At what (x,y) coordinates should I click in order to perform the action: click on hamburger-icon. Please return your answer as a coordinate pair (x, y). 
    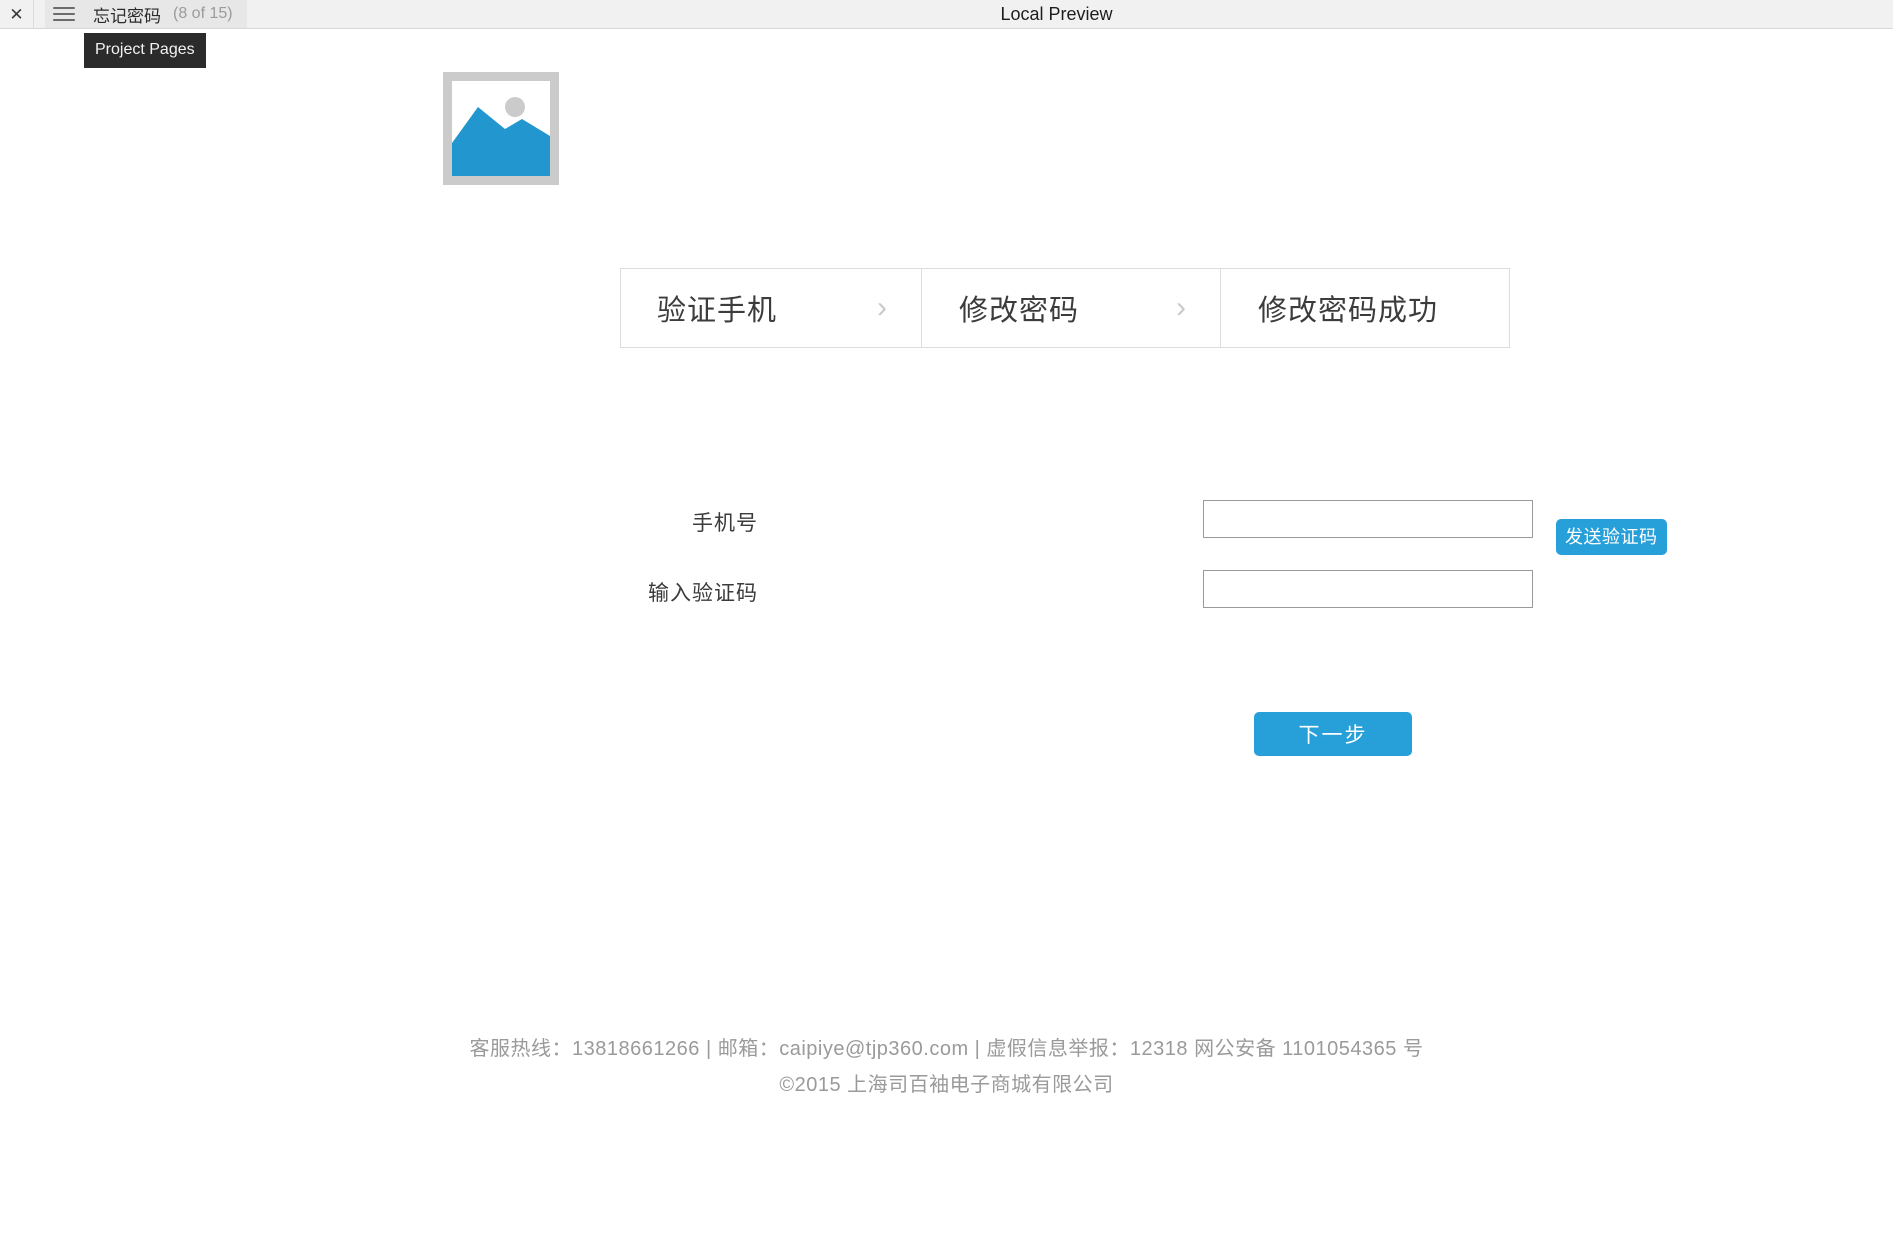
    Looking at the image, I should click on (64, 14).